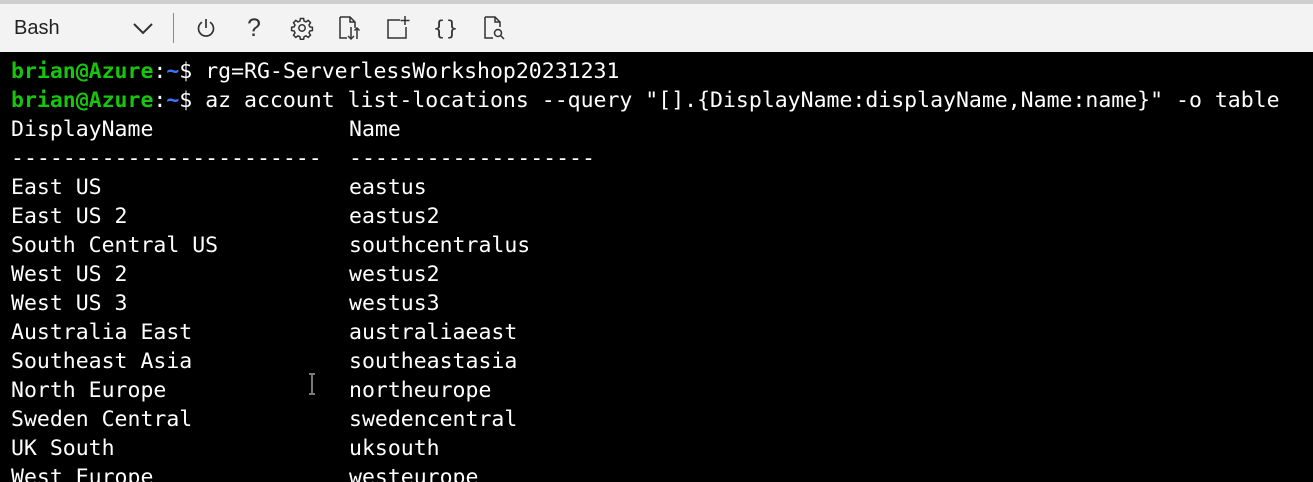 This screenshot has width=1313, height=482. Describe the element at coordinates (89, 390) in the screenshot. I see `row-displayname: North Europe` at that location.